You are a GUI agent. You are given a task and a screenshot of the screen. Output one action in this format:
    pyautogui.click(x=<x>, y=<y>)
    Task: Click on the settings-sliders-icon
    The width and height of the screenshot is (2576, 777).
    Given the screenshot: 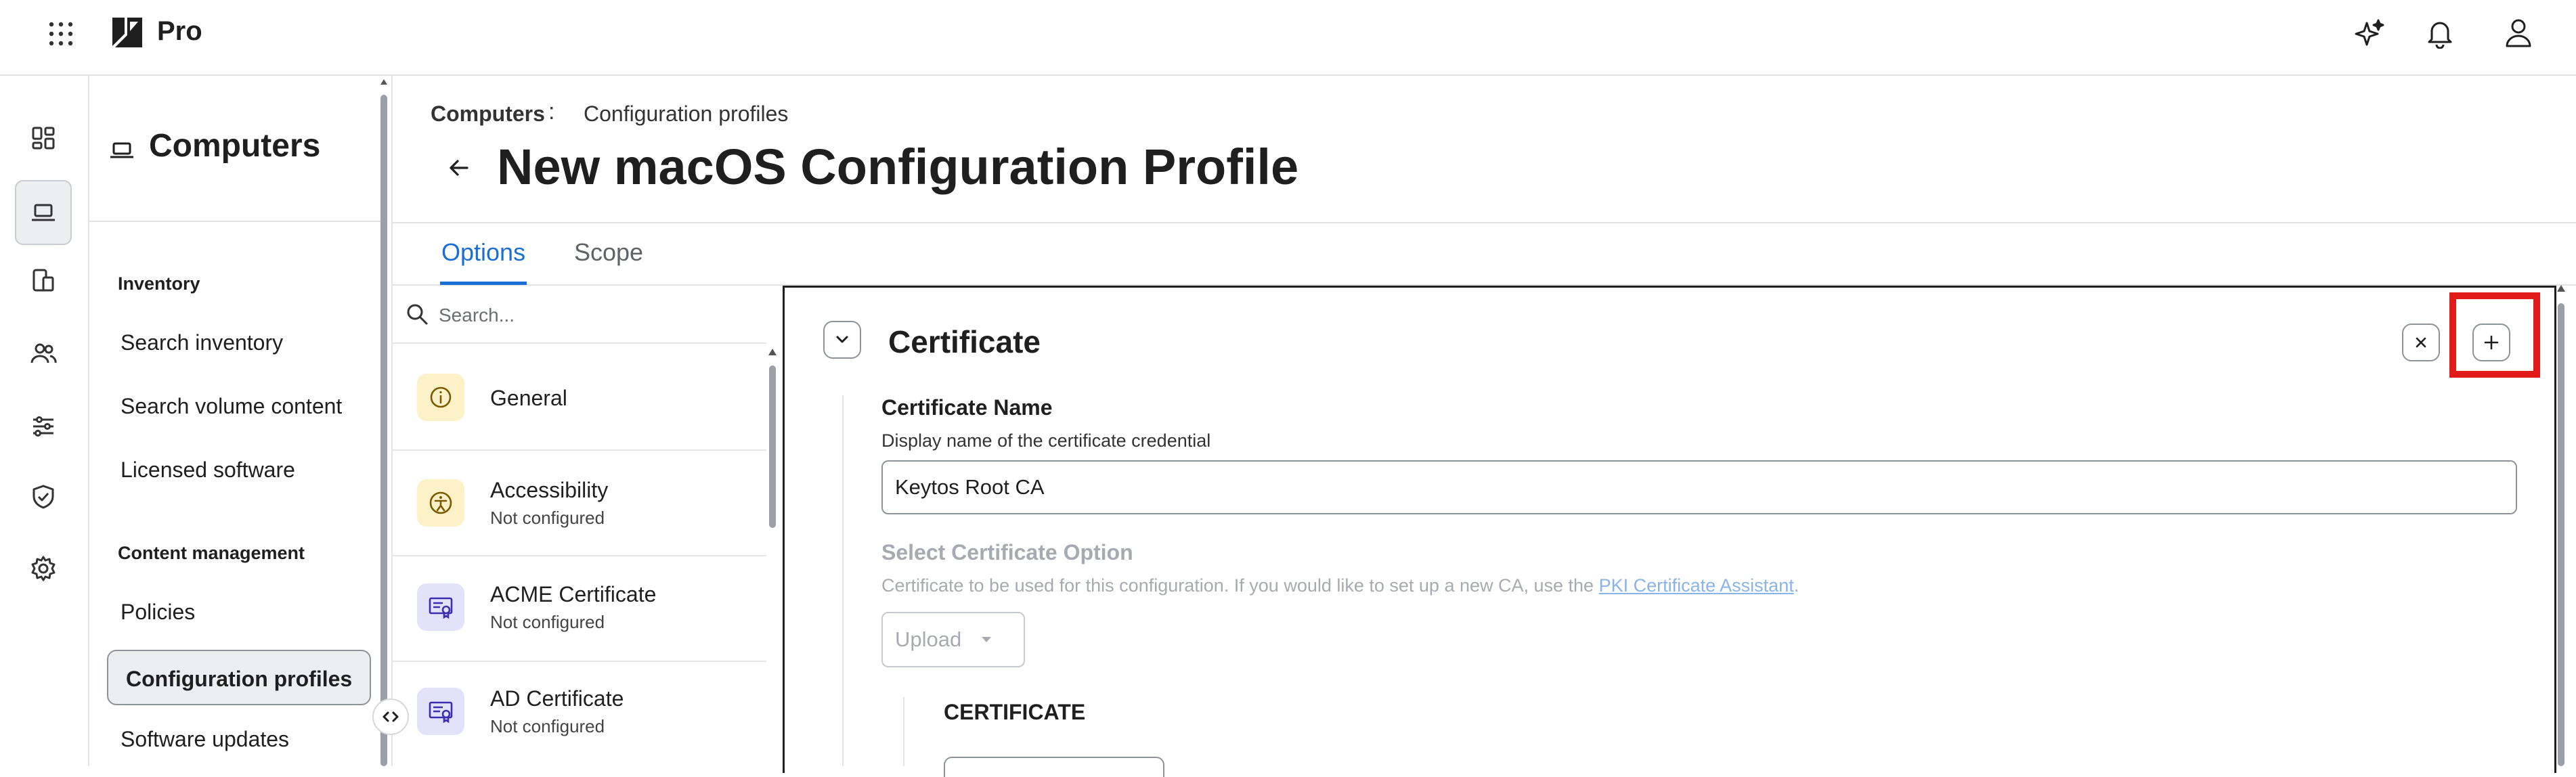 What is the action you would take?
    pyautogui.click(x=43, y=426)
    